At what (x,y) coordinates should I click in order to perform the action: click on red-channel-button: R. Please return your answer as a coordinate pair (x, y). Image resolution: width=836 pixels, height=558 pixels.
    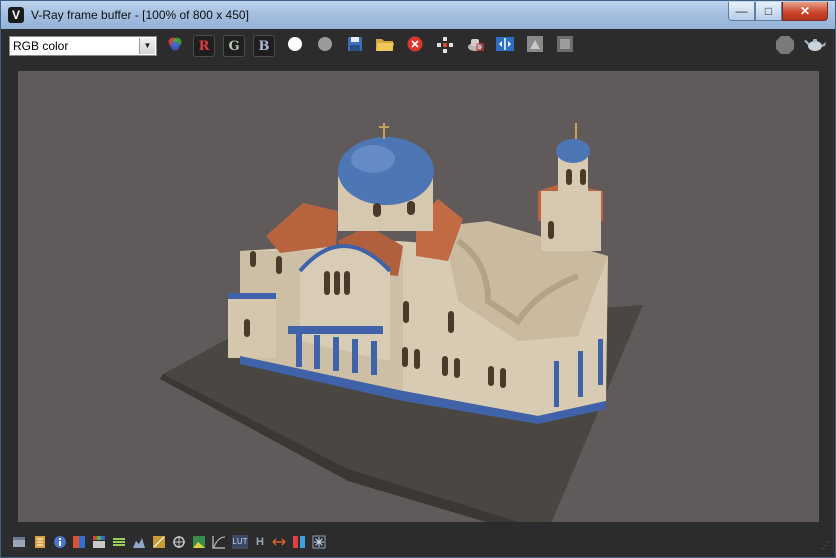
    Looking at the image, I should click on (204, 46).